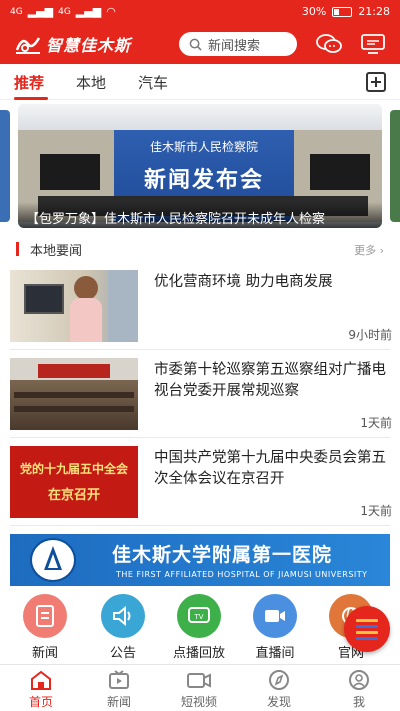  Describe the element at coordinates (28, 45) in the screenshot. I see `logo-mark-icon` at that location.